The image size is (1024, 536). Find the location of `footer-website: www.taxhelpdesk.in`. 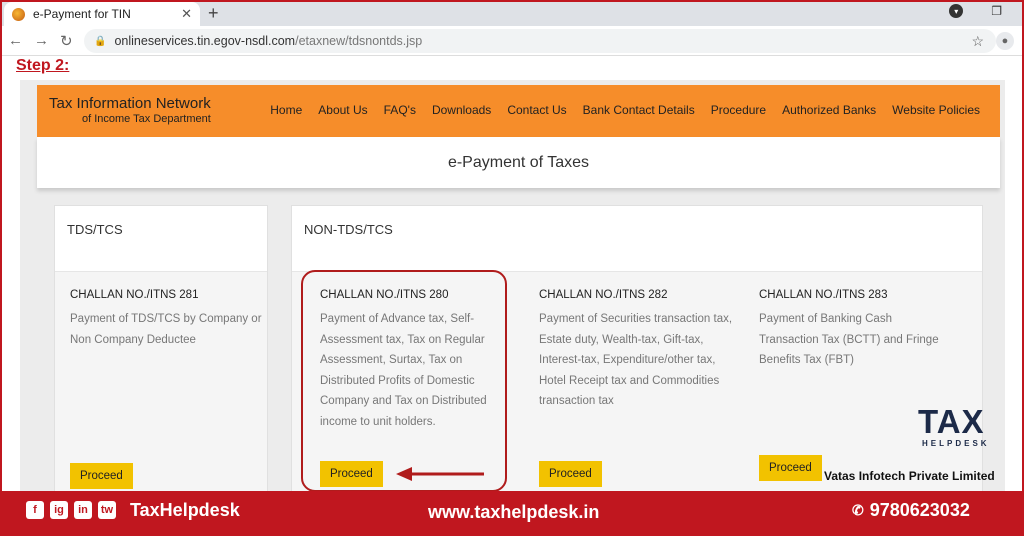

footer-website: www.taxhelpdesk.in is located at coordinates (513, 512).